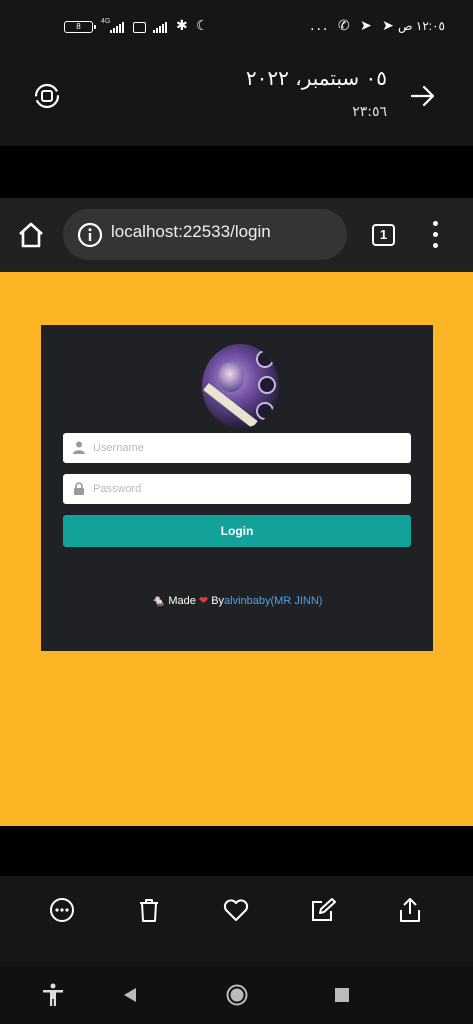 This screenshot has height=1024, width=473. Describe the element at coordinates (106, 21) in the screenshot. I see `network-type-label: 4G` at that location.